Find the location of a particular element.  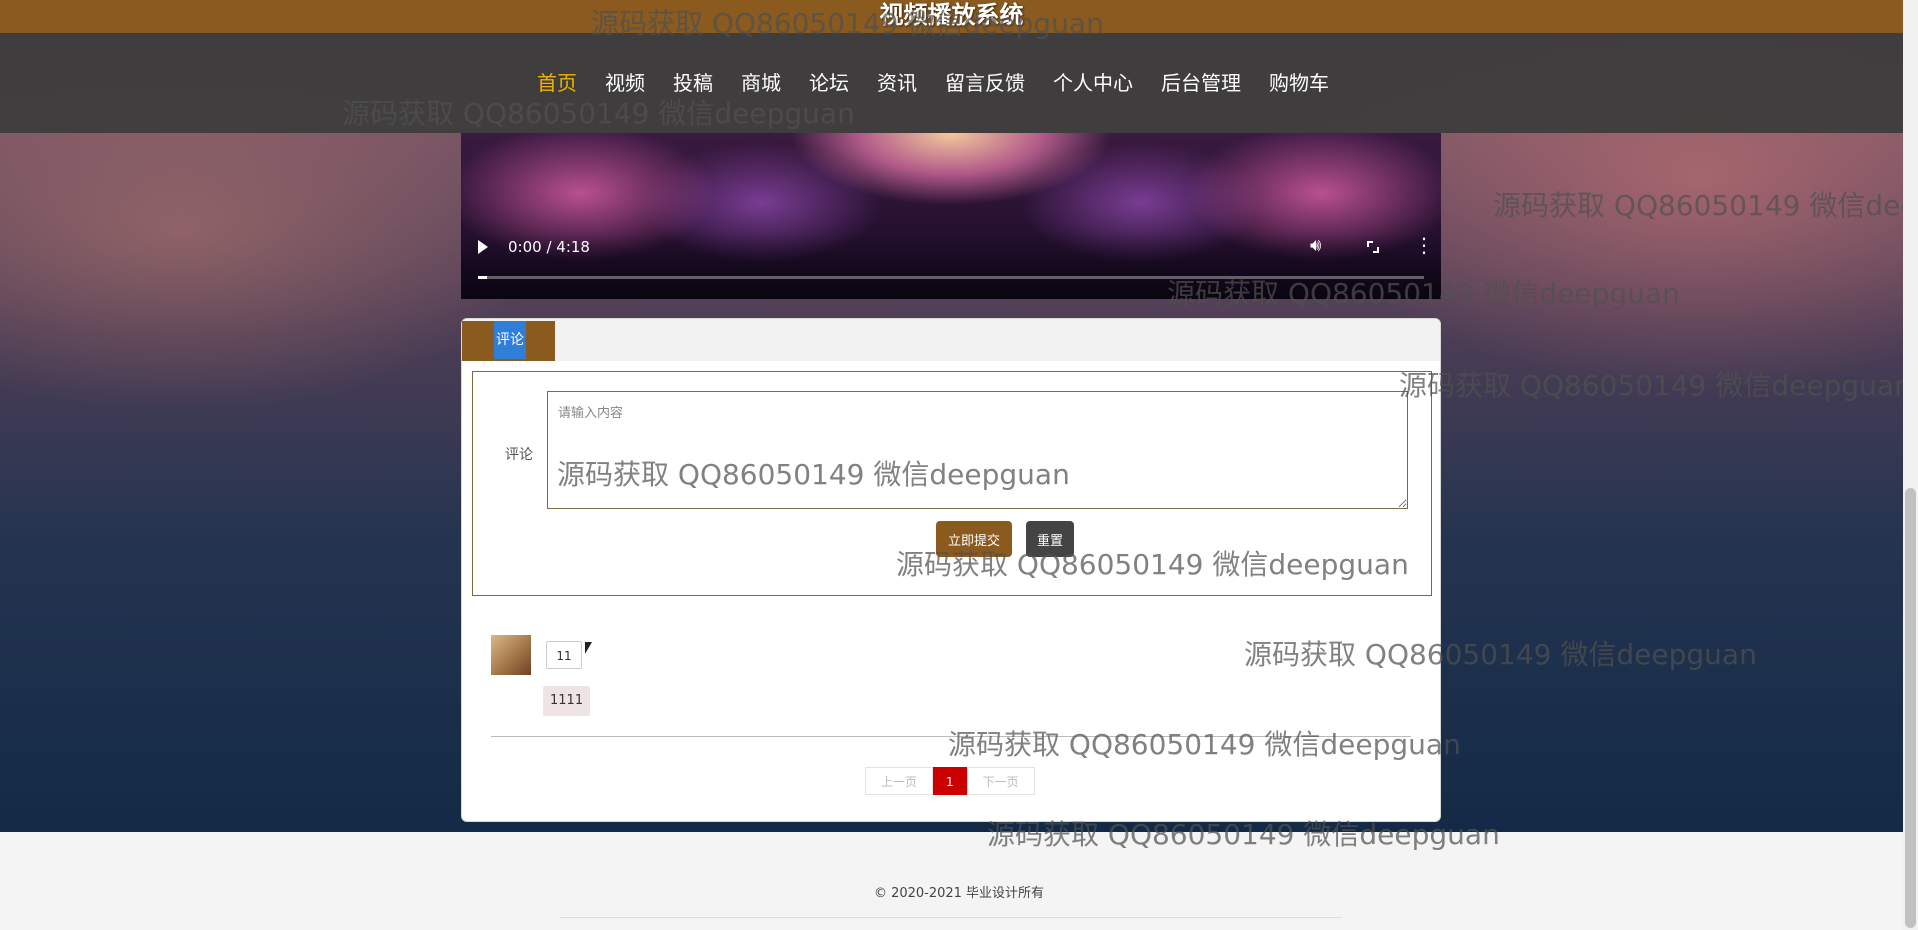

nav-item-shop: 商城 is located at coordinates (761, 83).